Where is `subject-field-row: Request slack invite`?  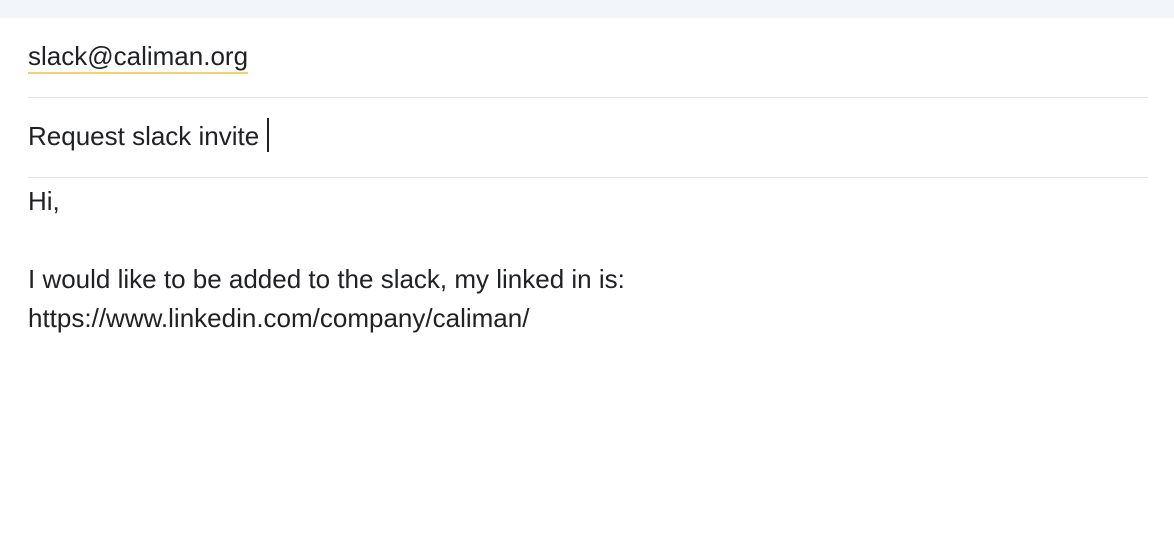
subject-field-row: Request slack invite is located at coordinates (588, 138).